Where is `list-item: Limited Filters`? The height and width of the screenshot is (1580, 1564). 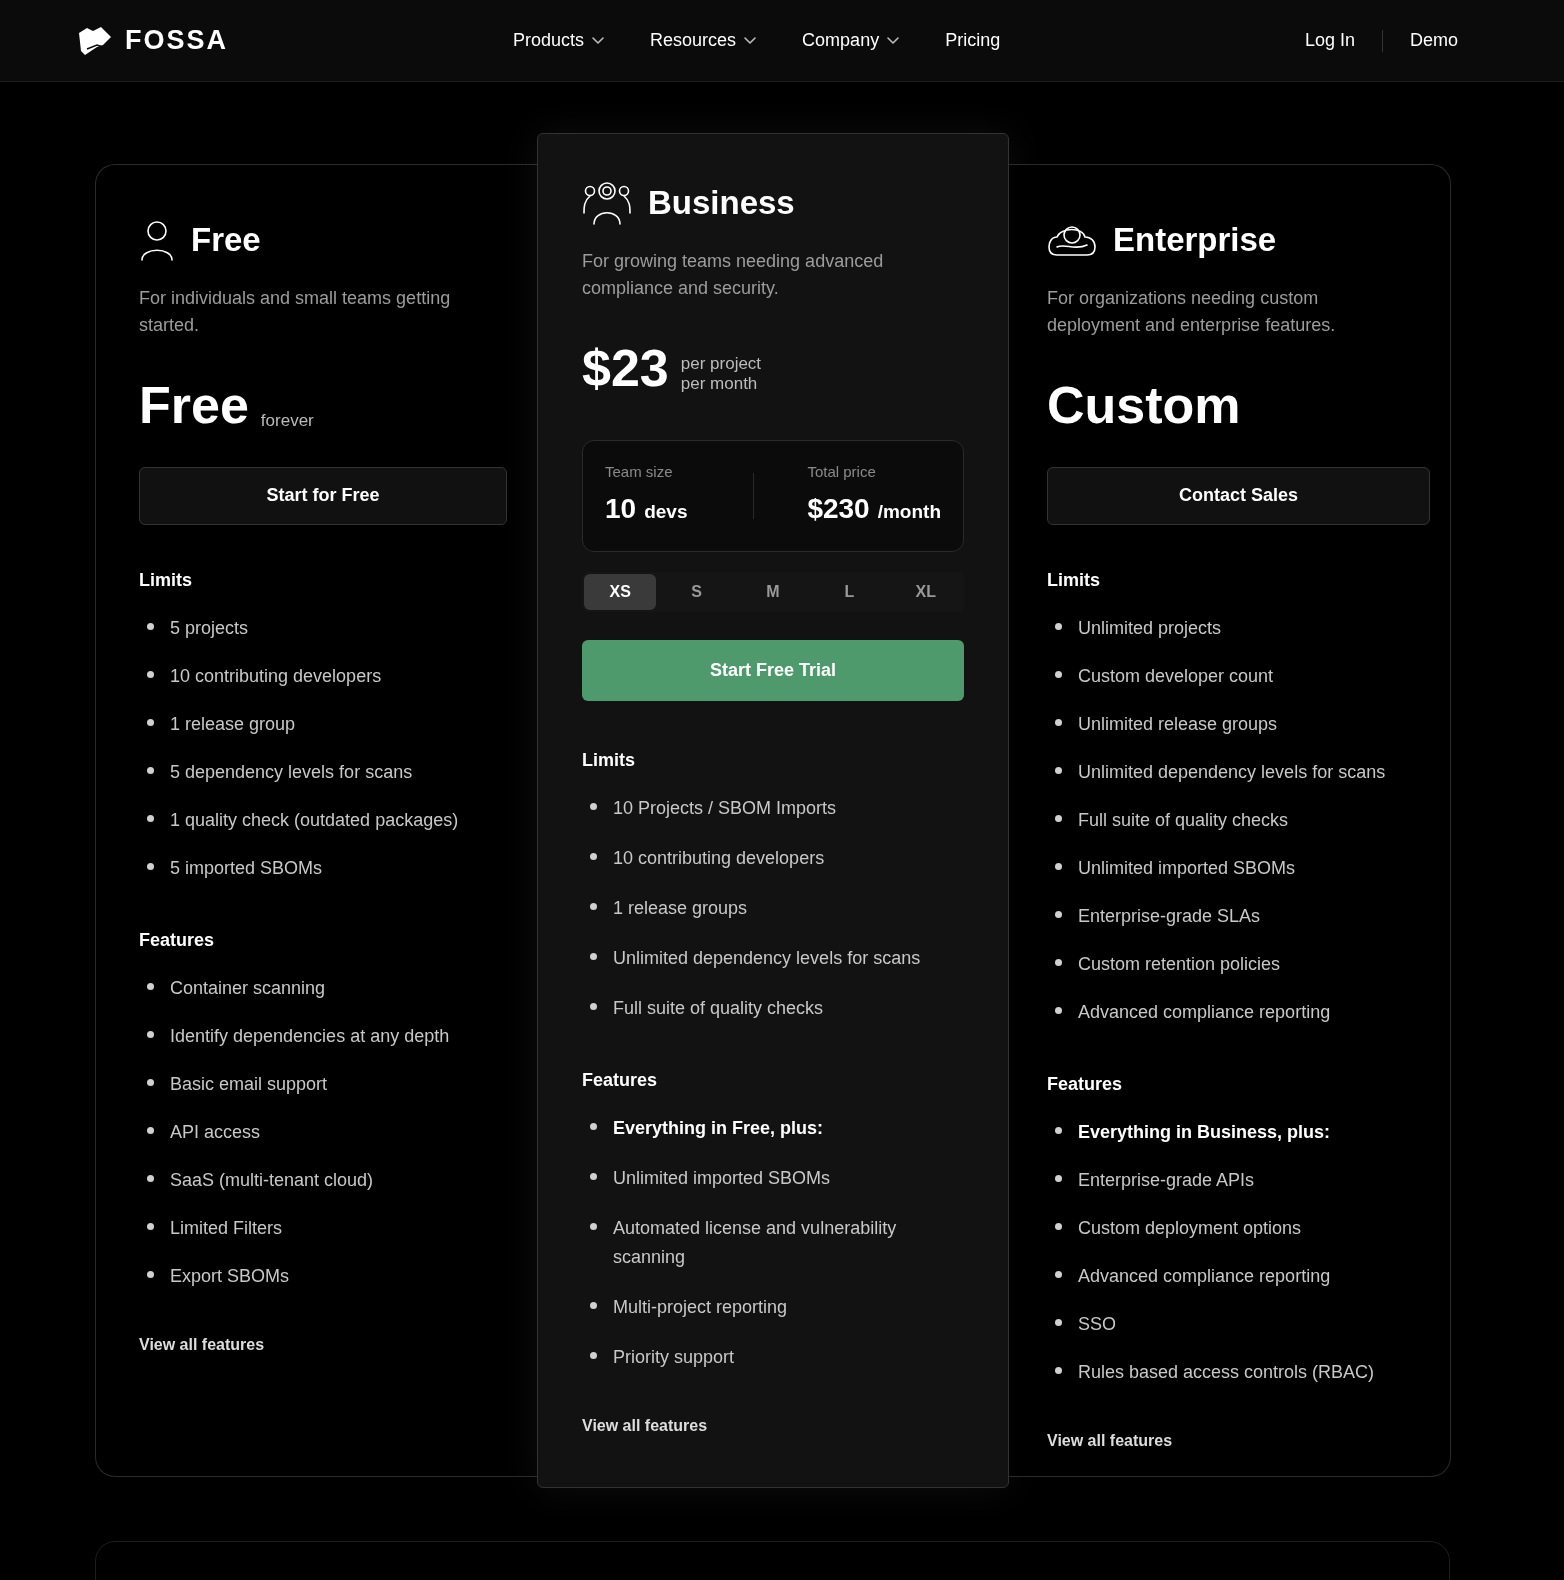 list-item: Limited Filters is located at coordinates (226, 1228).